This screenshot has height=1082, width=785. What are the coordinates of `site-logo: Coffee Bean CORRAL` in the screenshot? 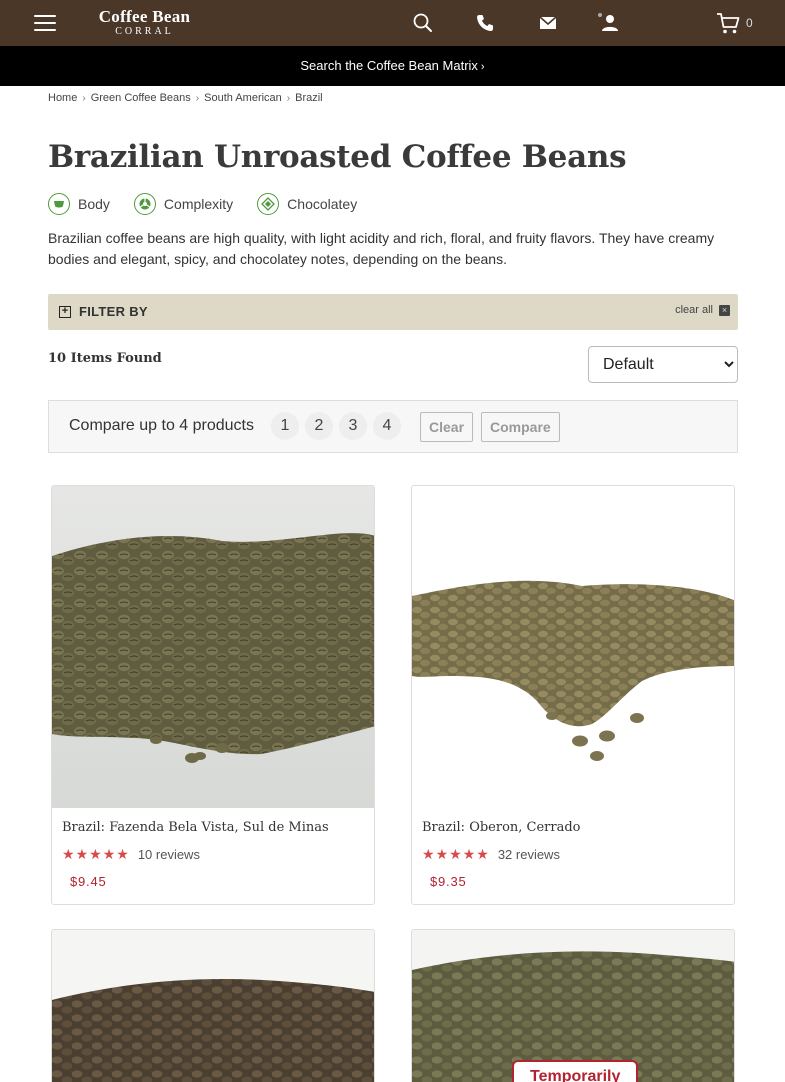 It's located at (144, 22).